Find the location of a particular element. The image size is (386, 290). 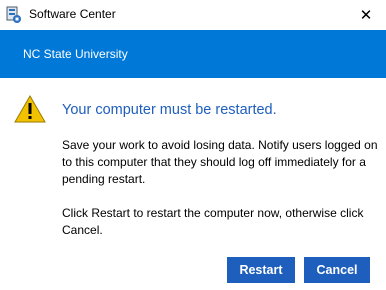

software-center-icon is located at coordinates (13, 14).